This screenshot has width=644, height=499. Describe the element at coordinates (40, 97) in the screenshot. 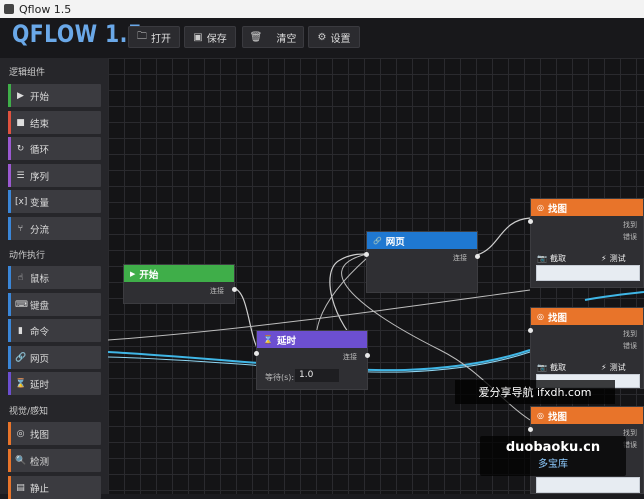

I see `sidebar-item-label: 开始` at that location.